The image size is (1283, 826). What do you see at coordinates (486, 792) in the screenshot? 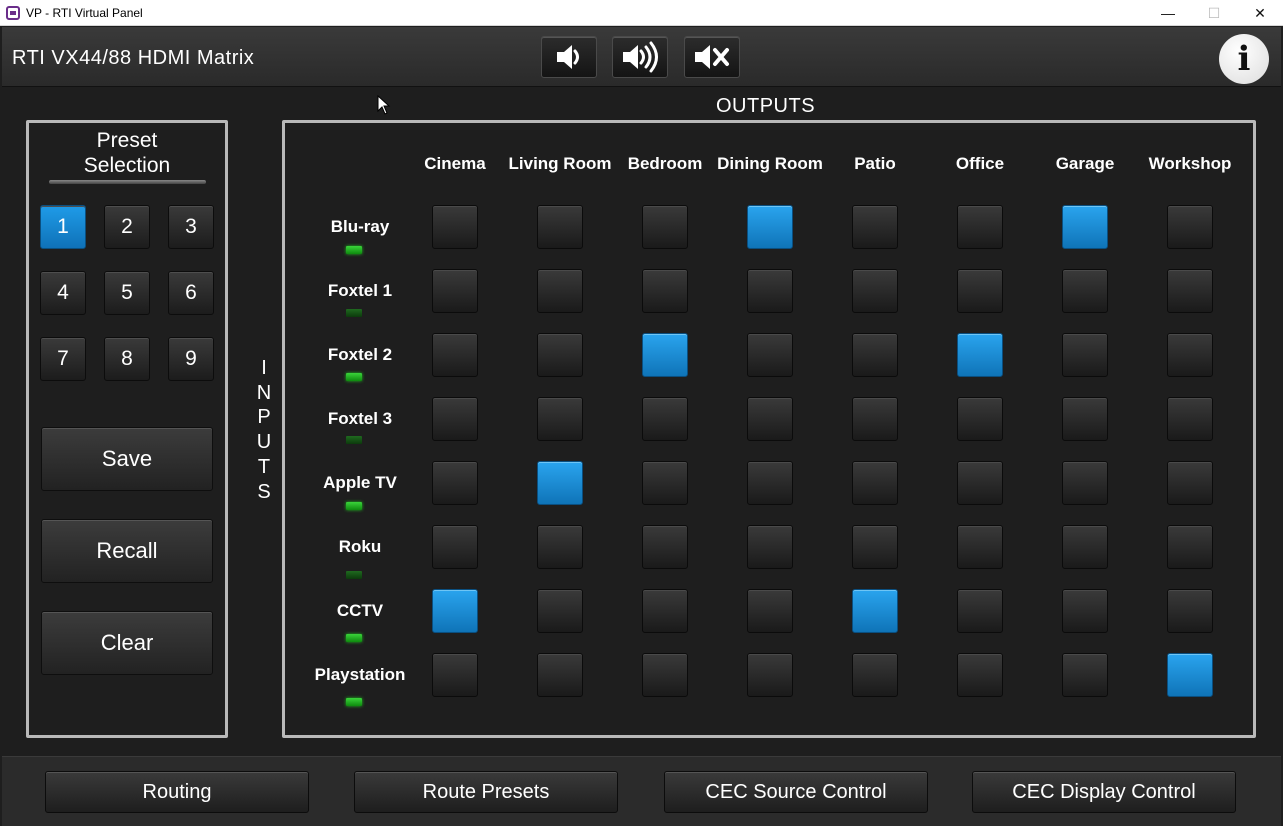
I see `tab-route-presets: Route Presets` at bounding box center [486, 792].